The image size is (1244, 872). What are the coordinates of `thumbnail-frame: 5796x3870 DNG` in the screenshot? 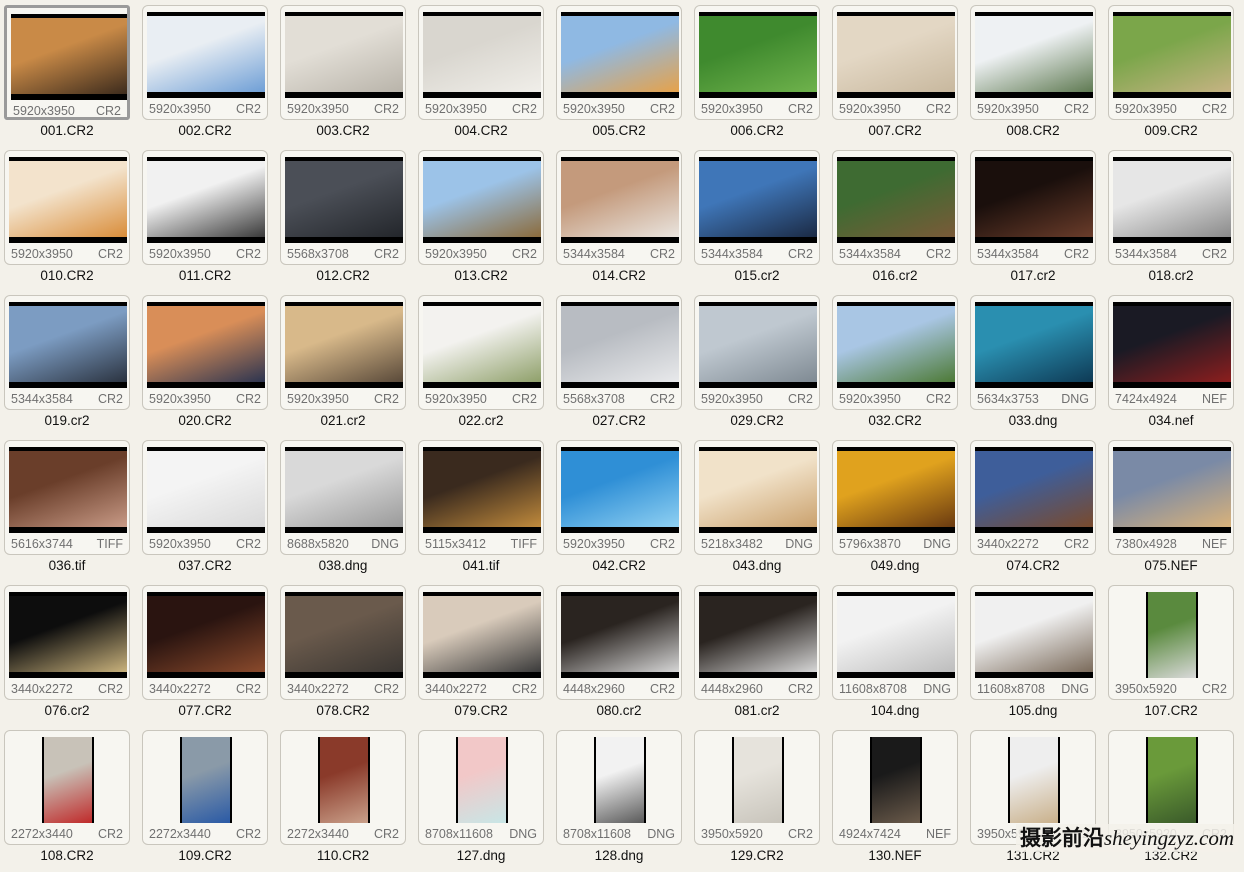 It's located at (895, 497).